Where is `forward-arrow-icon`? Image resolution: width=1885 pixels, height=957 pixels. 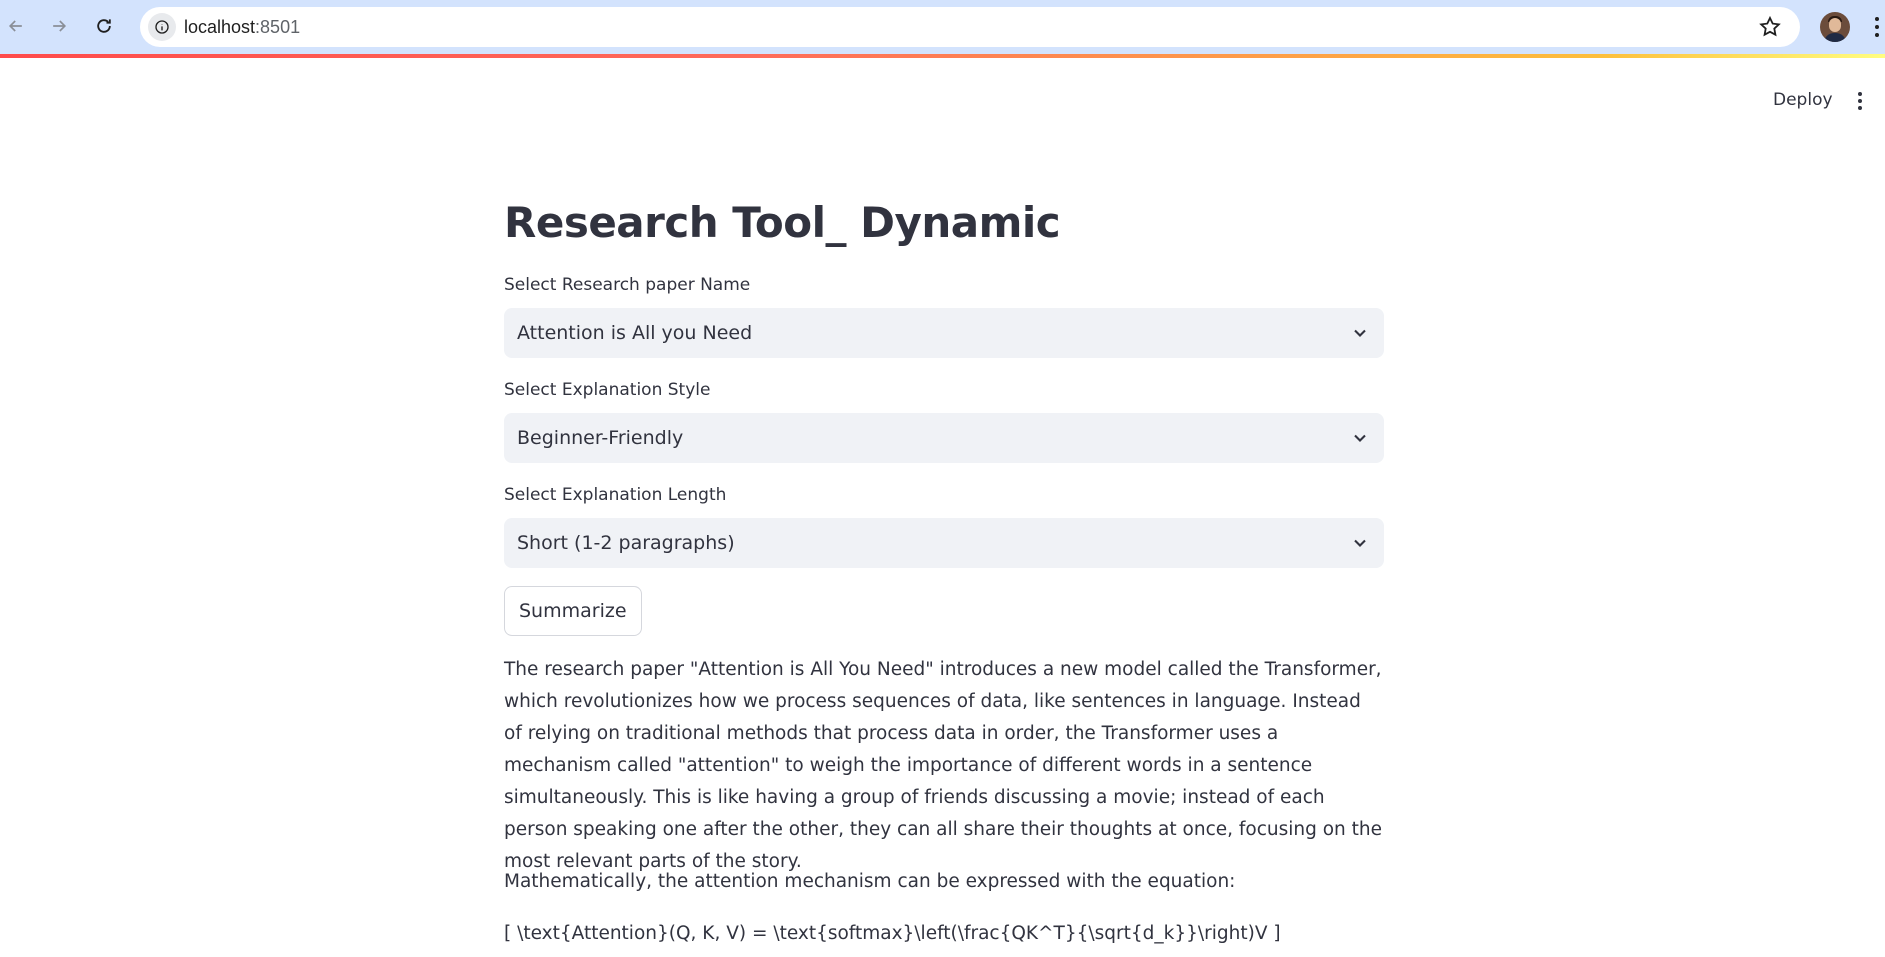 forward-arrow-icon is located at coordinates (59, 26).